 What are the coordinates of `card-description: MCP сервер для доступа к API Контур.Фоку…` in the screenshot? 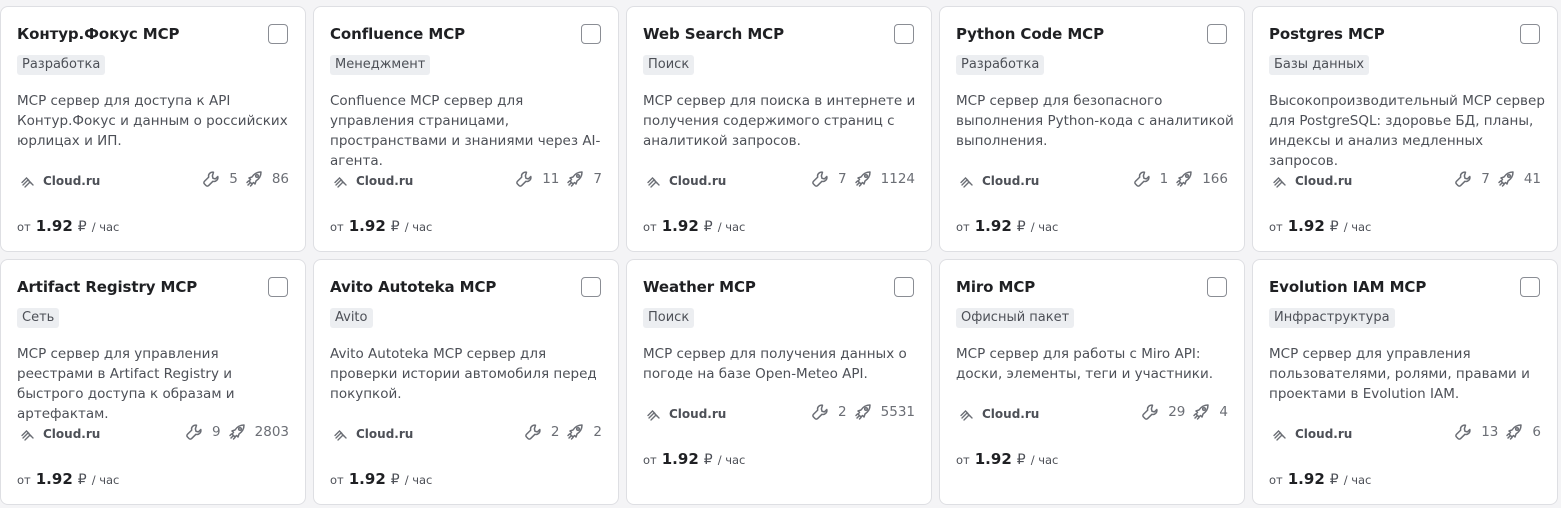 It's located at (152, 121).